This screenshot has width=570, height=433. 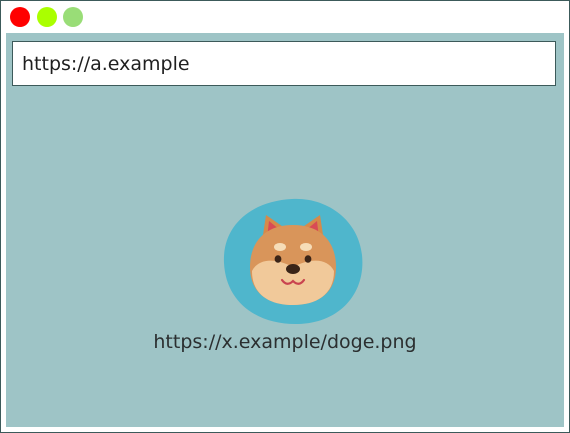 I want to click on close-window-button, so click(x=20, y=17).